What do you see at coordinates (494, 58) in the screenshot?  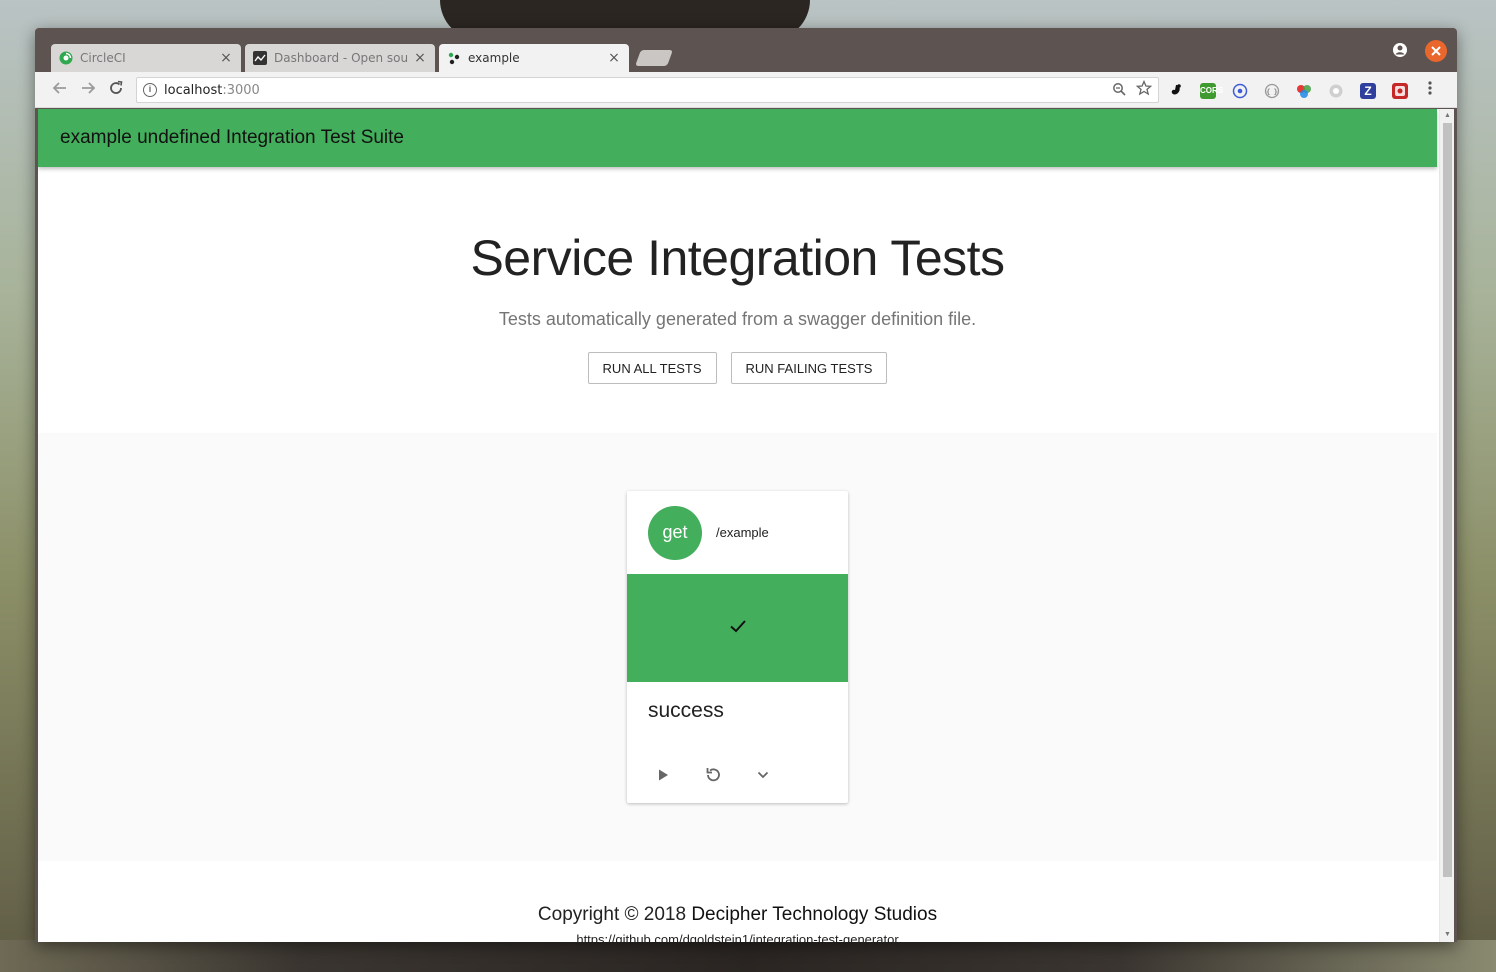 I see `tab-title: example` at bounding box center [494, 58].